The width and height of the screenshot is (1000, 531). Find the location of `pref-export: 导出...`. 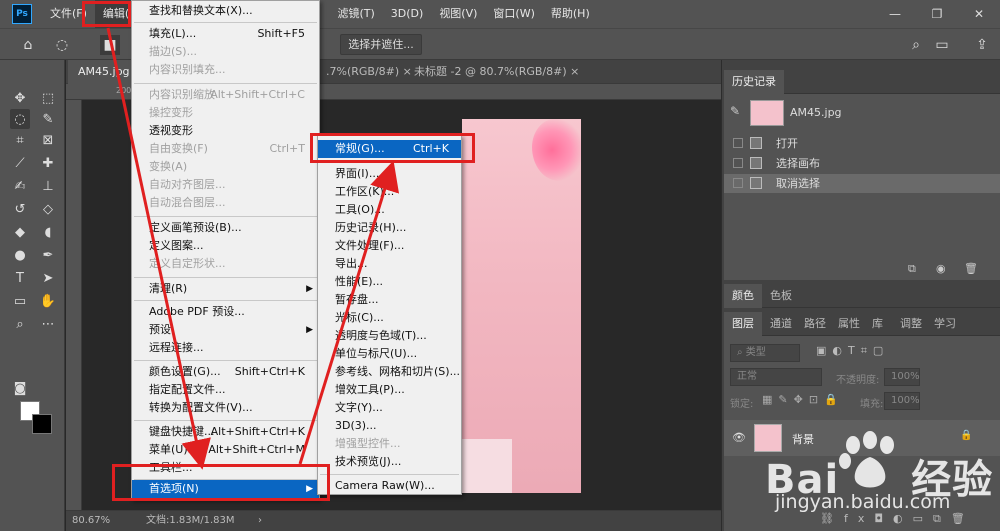

pref-export: 导出... is located at coordinates (389, 264).